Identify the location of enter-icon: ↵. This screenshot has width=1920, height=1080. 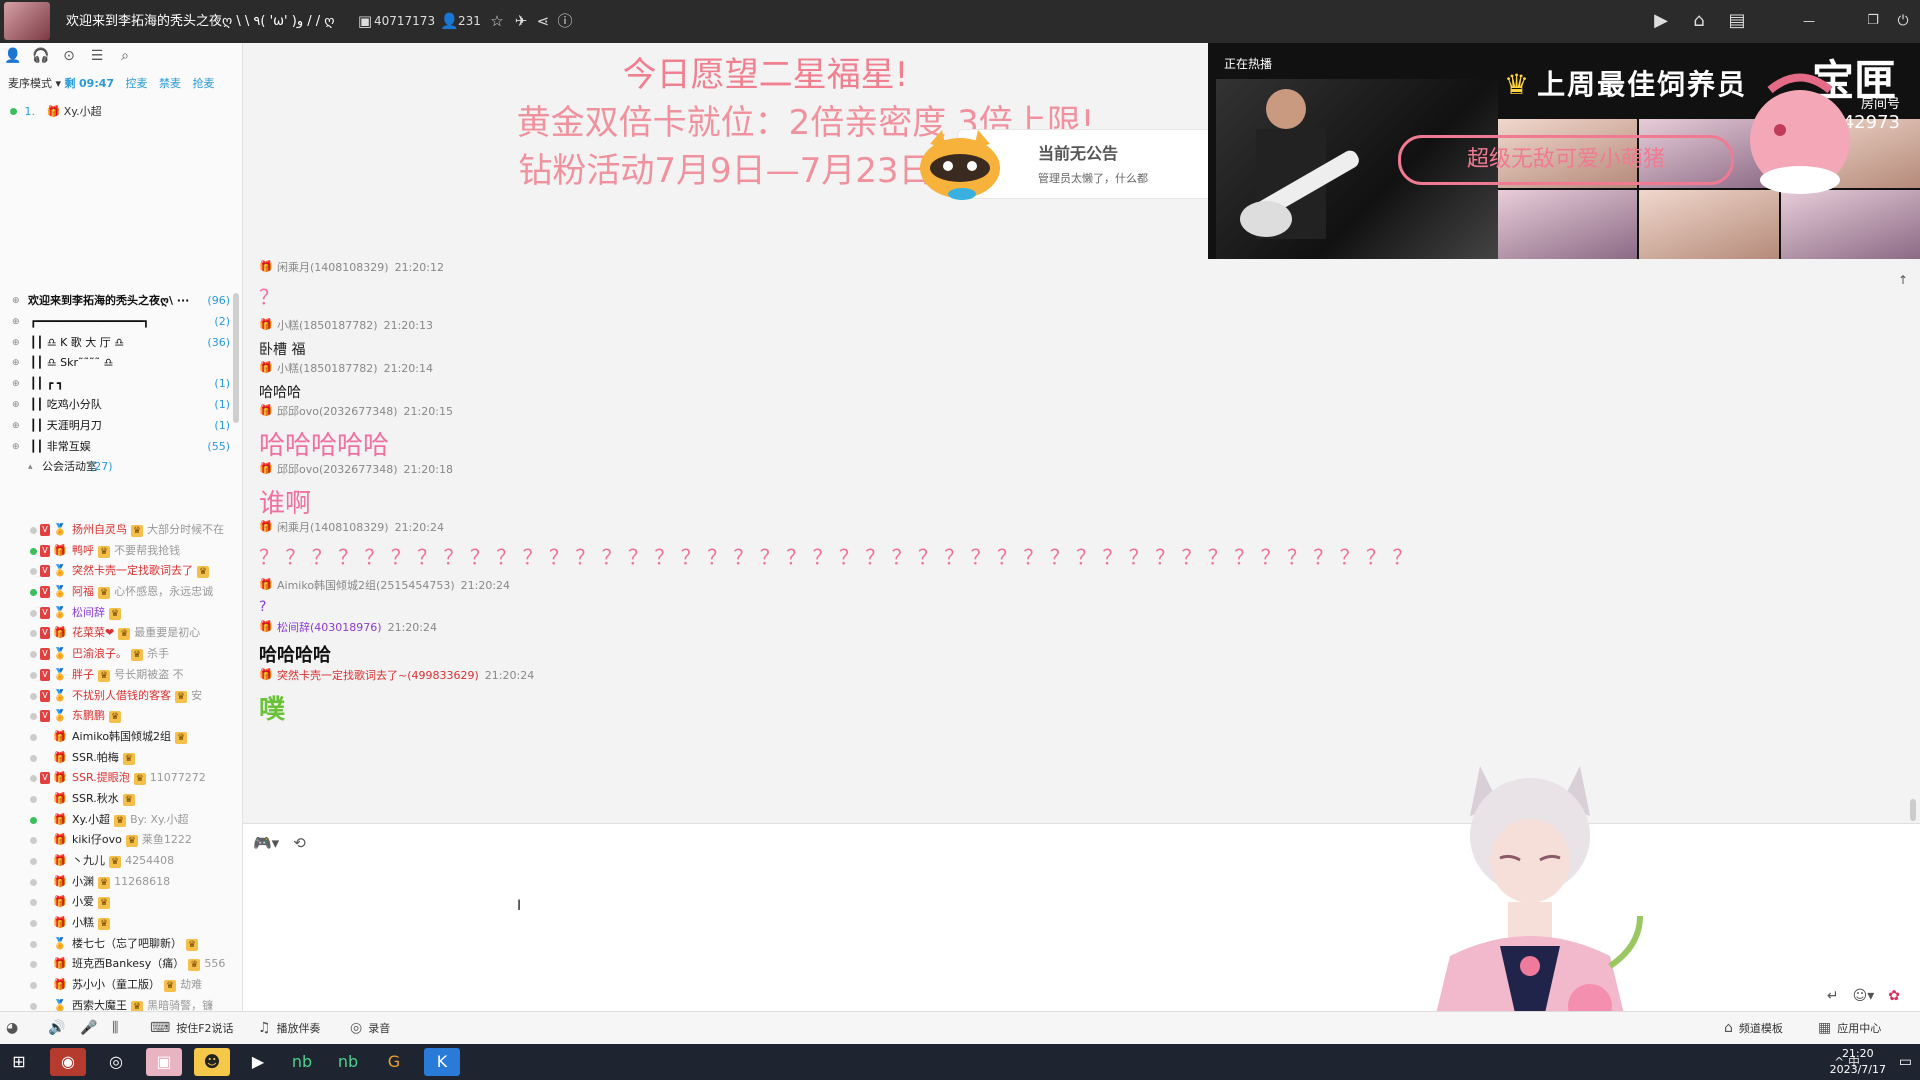
(1833, 996).